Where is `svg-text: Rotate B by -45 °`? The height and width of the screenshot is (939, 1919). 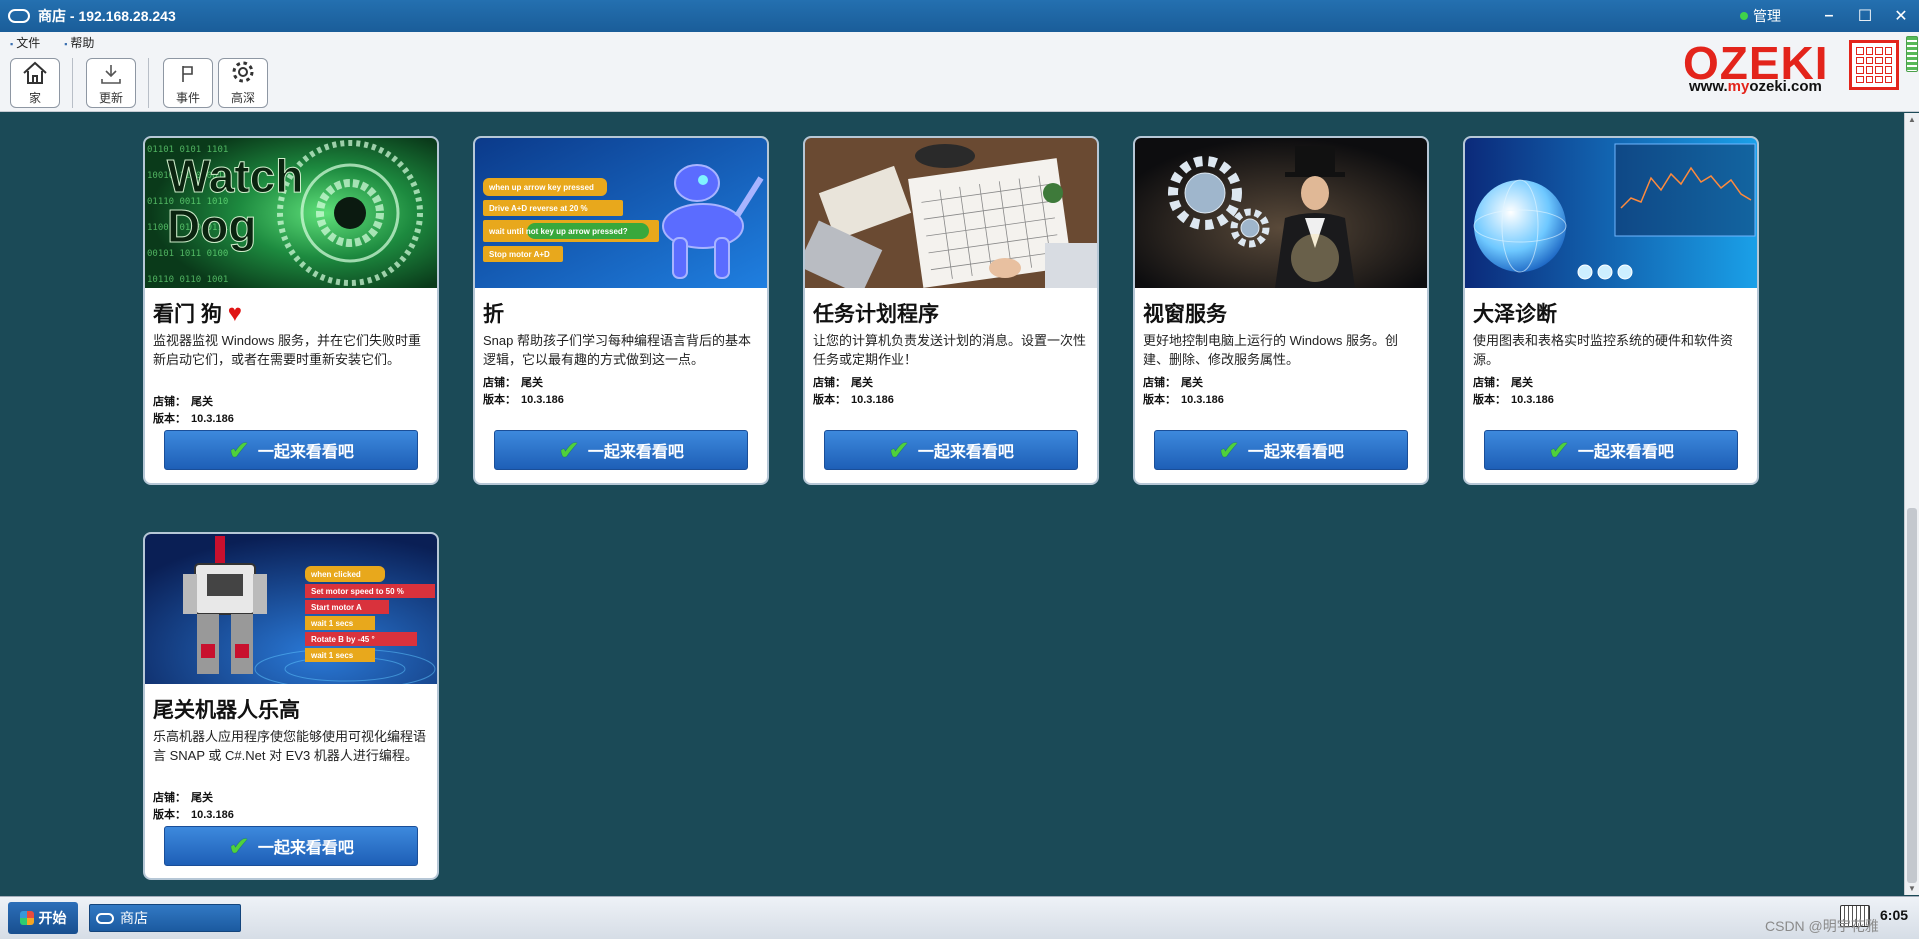
svg-text: Rotate B by -45 ° is located at coordinates (343, 639).